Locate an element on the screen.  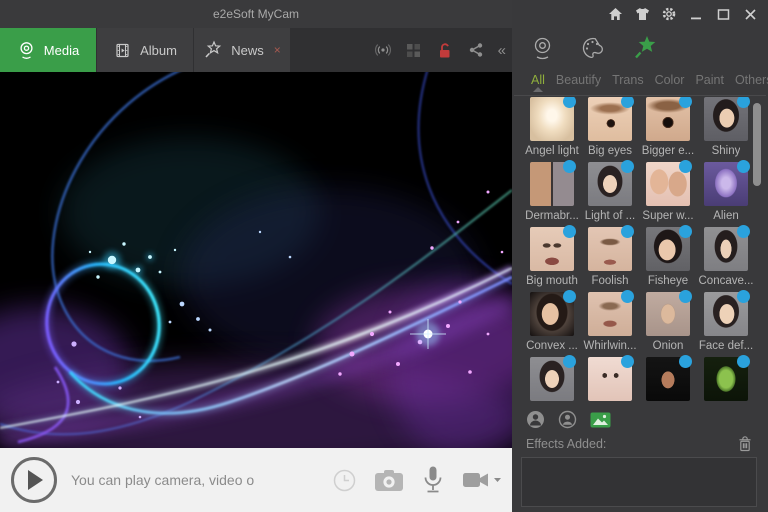
effect-label: Alien is located at coordinates (726, 216).